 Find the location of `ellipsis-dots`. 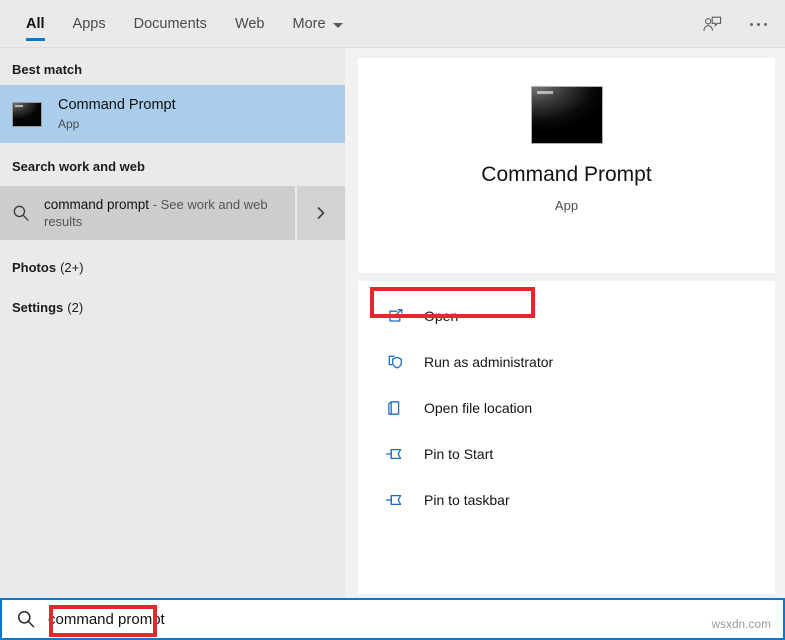

ellipsis-dots is located at coordinates (758, 24).